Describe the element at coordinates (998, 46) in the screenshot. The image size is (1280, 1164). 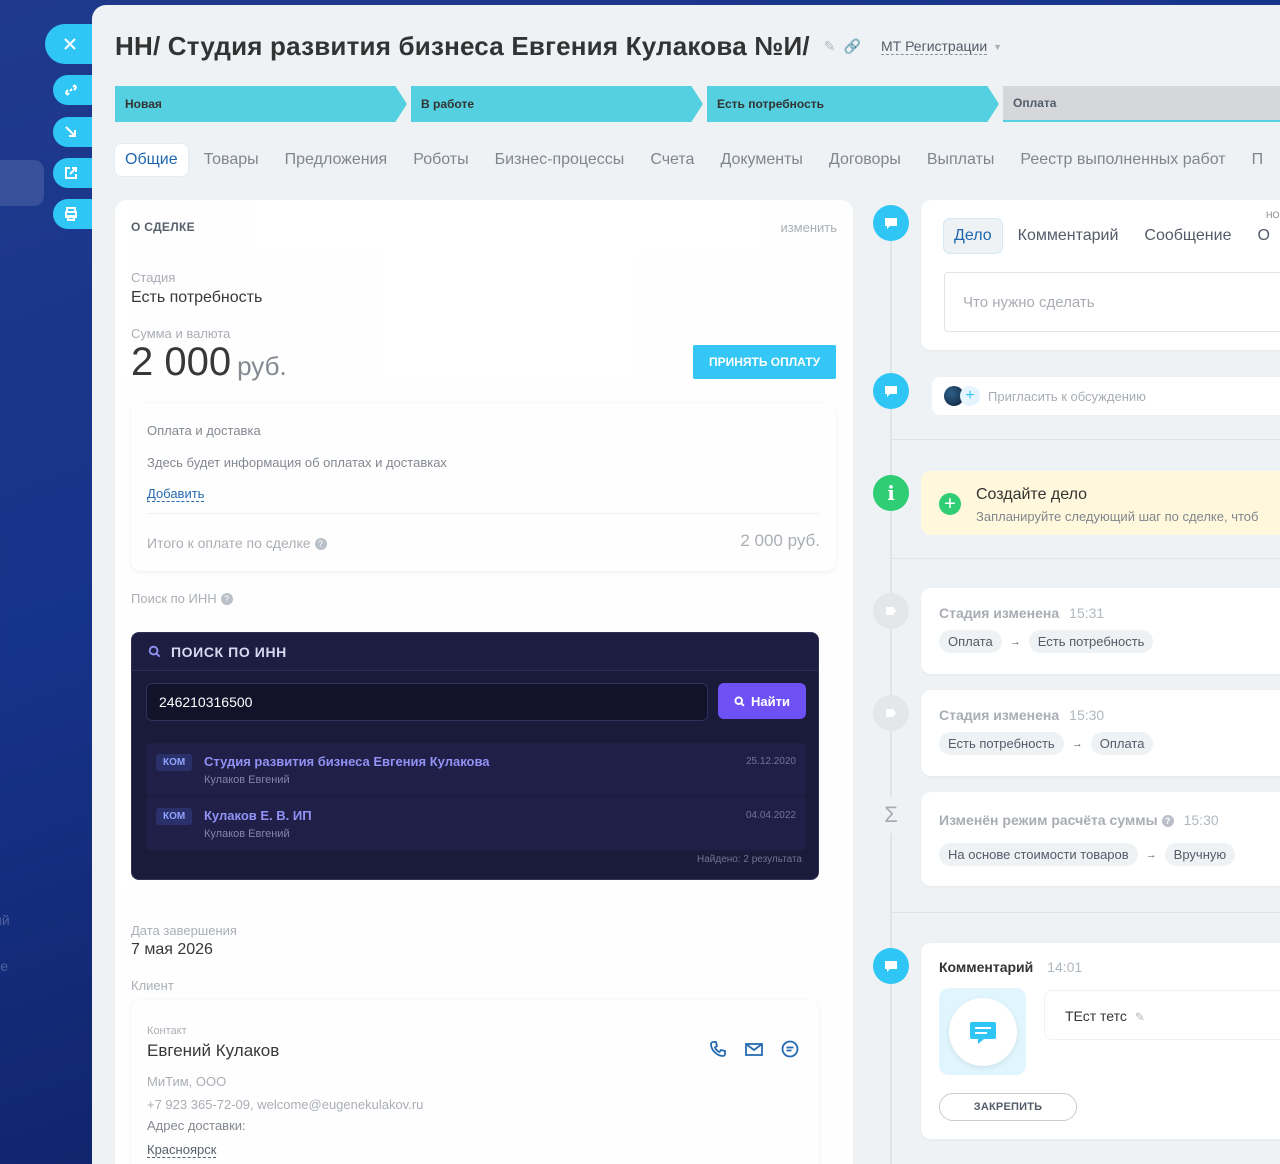
I see `chevron-down-icon: ▼` at that location.